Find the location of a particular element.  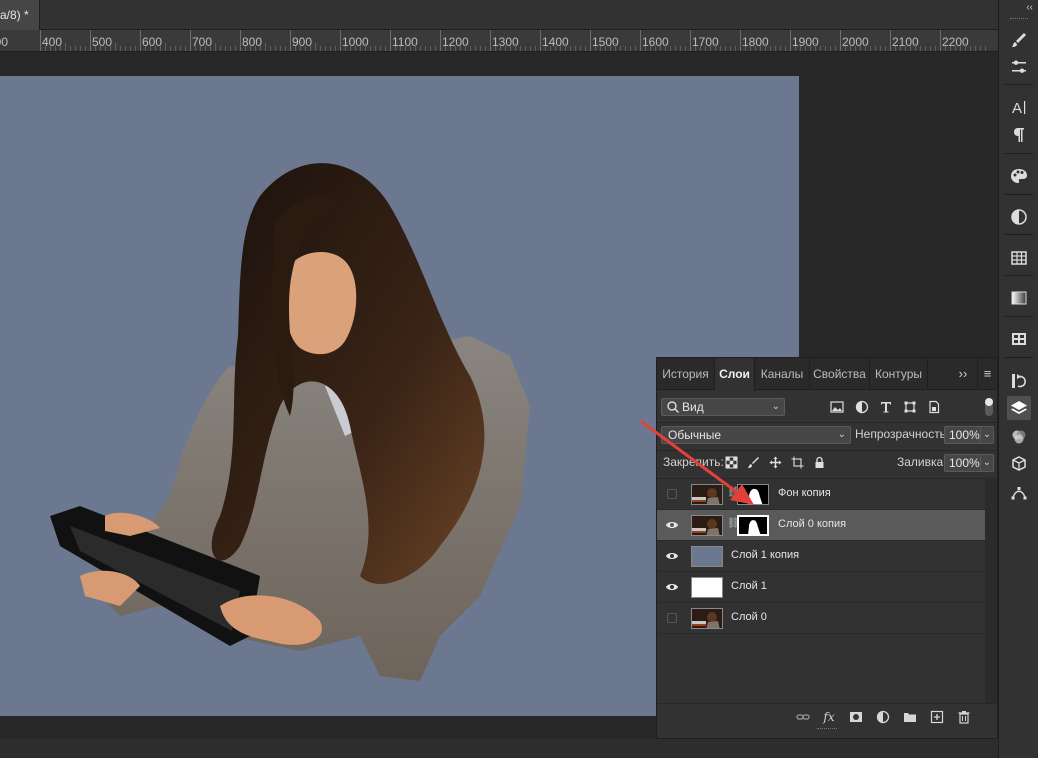

opacity-dropdown-icon: ⌄ is located at coordinates (987, 435).